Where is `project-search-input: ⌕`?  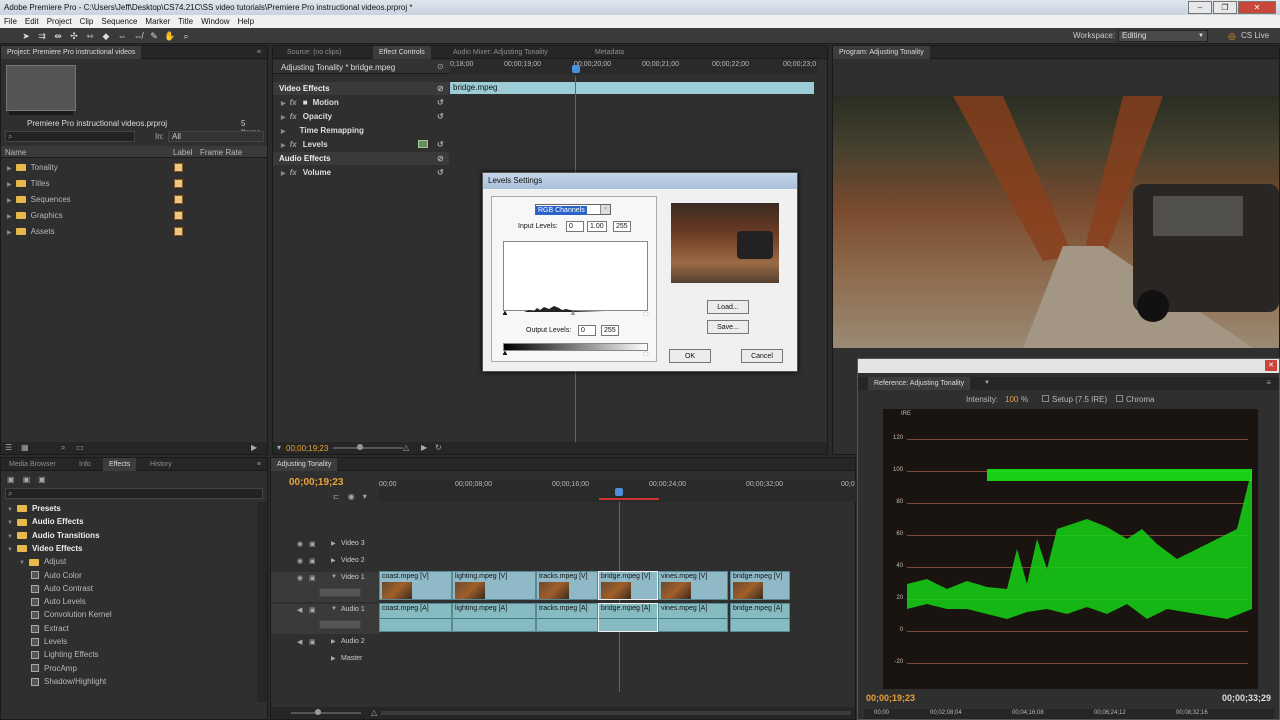 project-search-input: ⌕ is located at coordinates (70, 136).